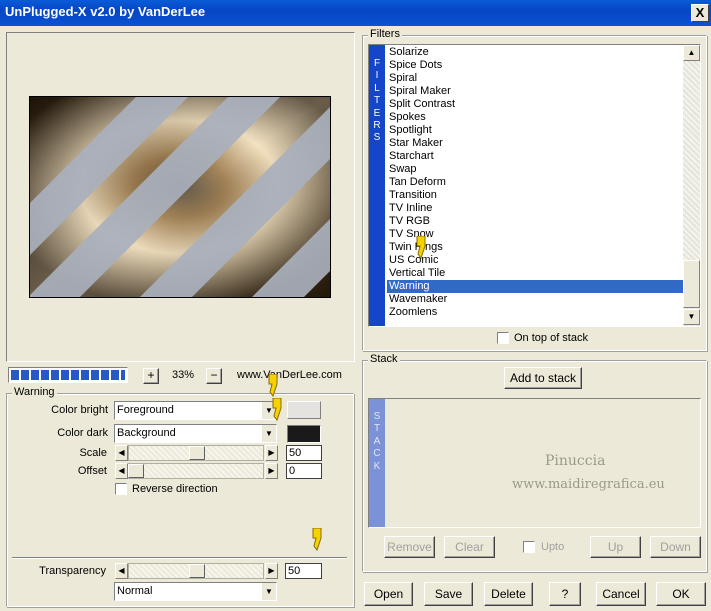 Image resolution: width=711 pixels, height=611 pixels. I want to click on scale-label: Scale, so click(93, 453).